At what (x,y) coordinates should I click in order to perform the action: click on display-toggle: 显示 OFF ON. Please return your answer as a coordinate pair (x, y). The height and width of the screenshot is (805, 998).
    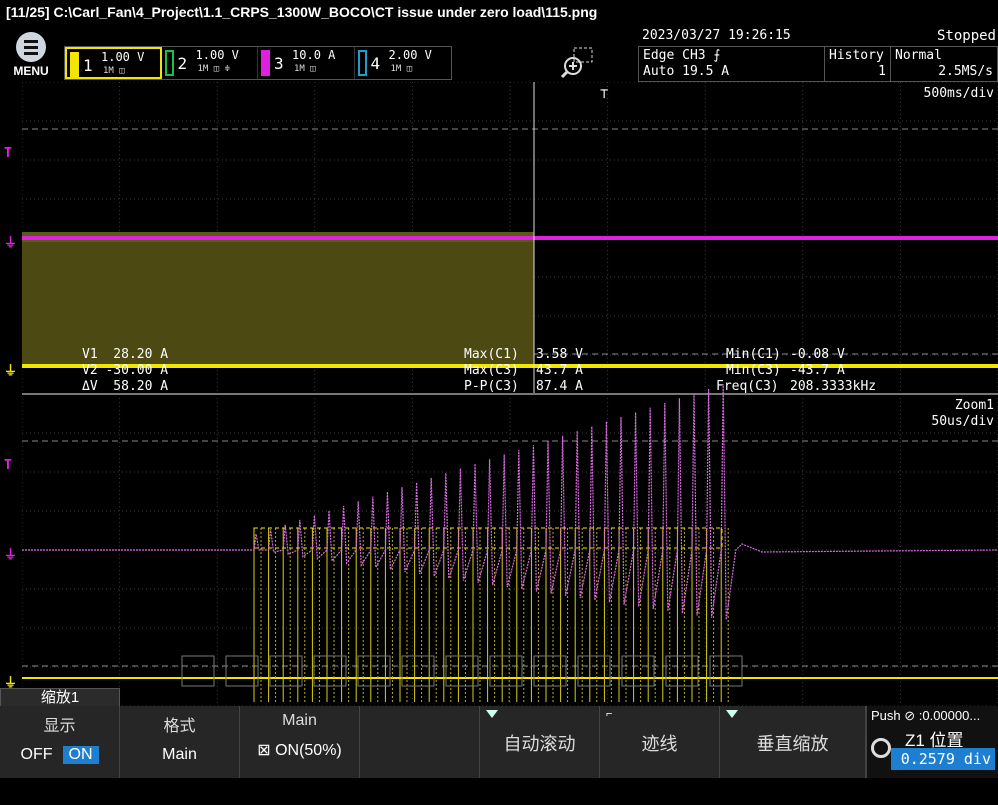
    Looking at the image, I should click on (60, 742).